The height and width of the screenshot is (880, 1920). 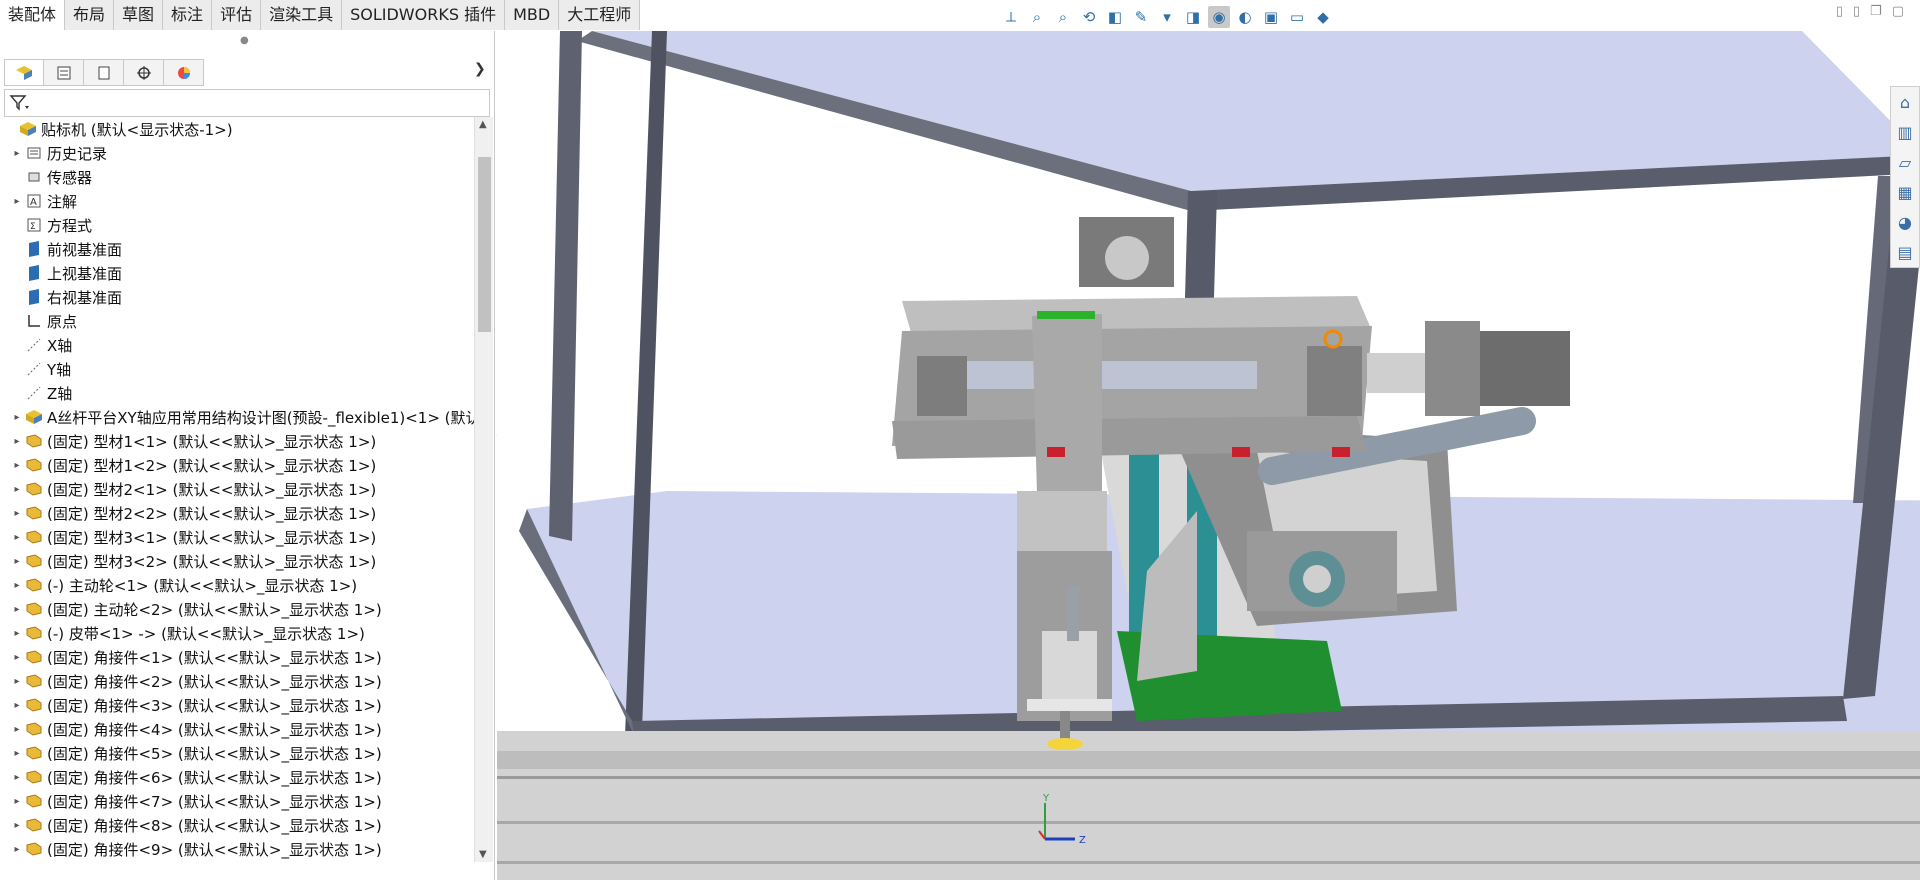 I want to click on tree-item: ▸ (-) 皮带<1> -> (默认<<默认>_显示状态 1>), so click(x=187, y=633).